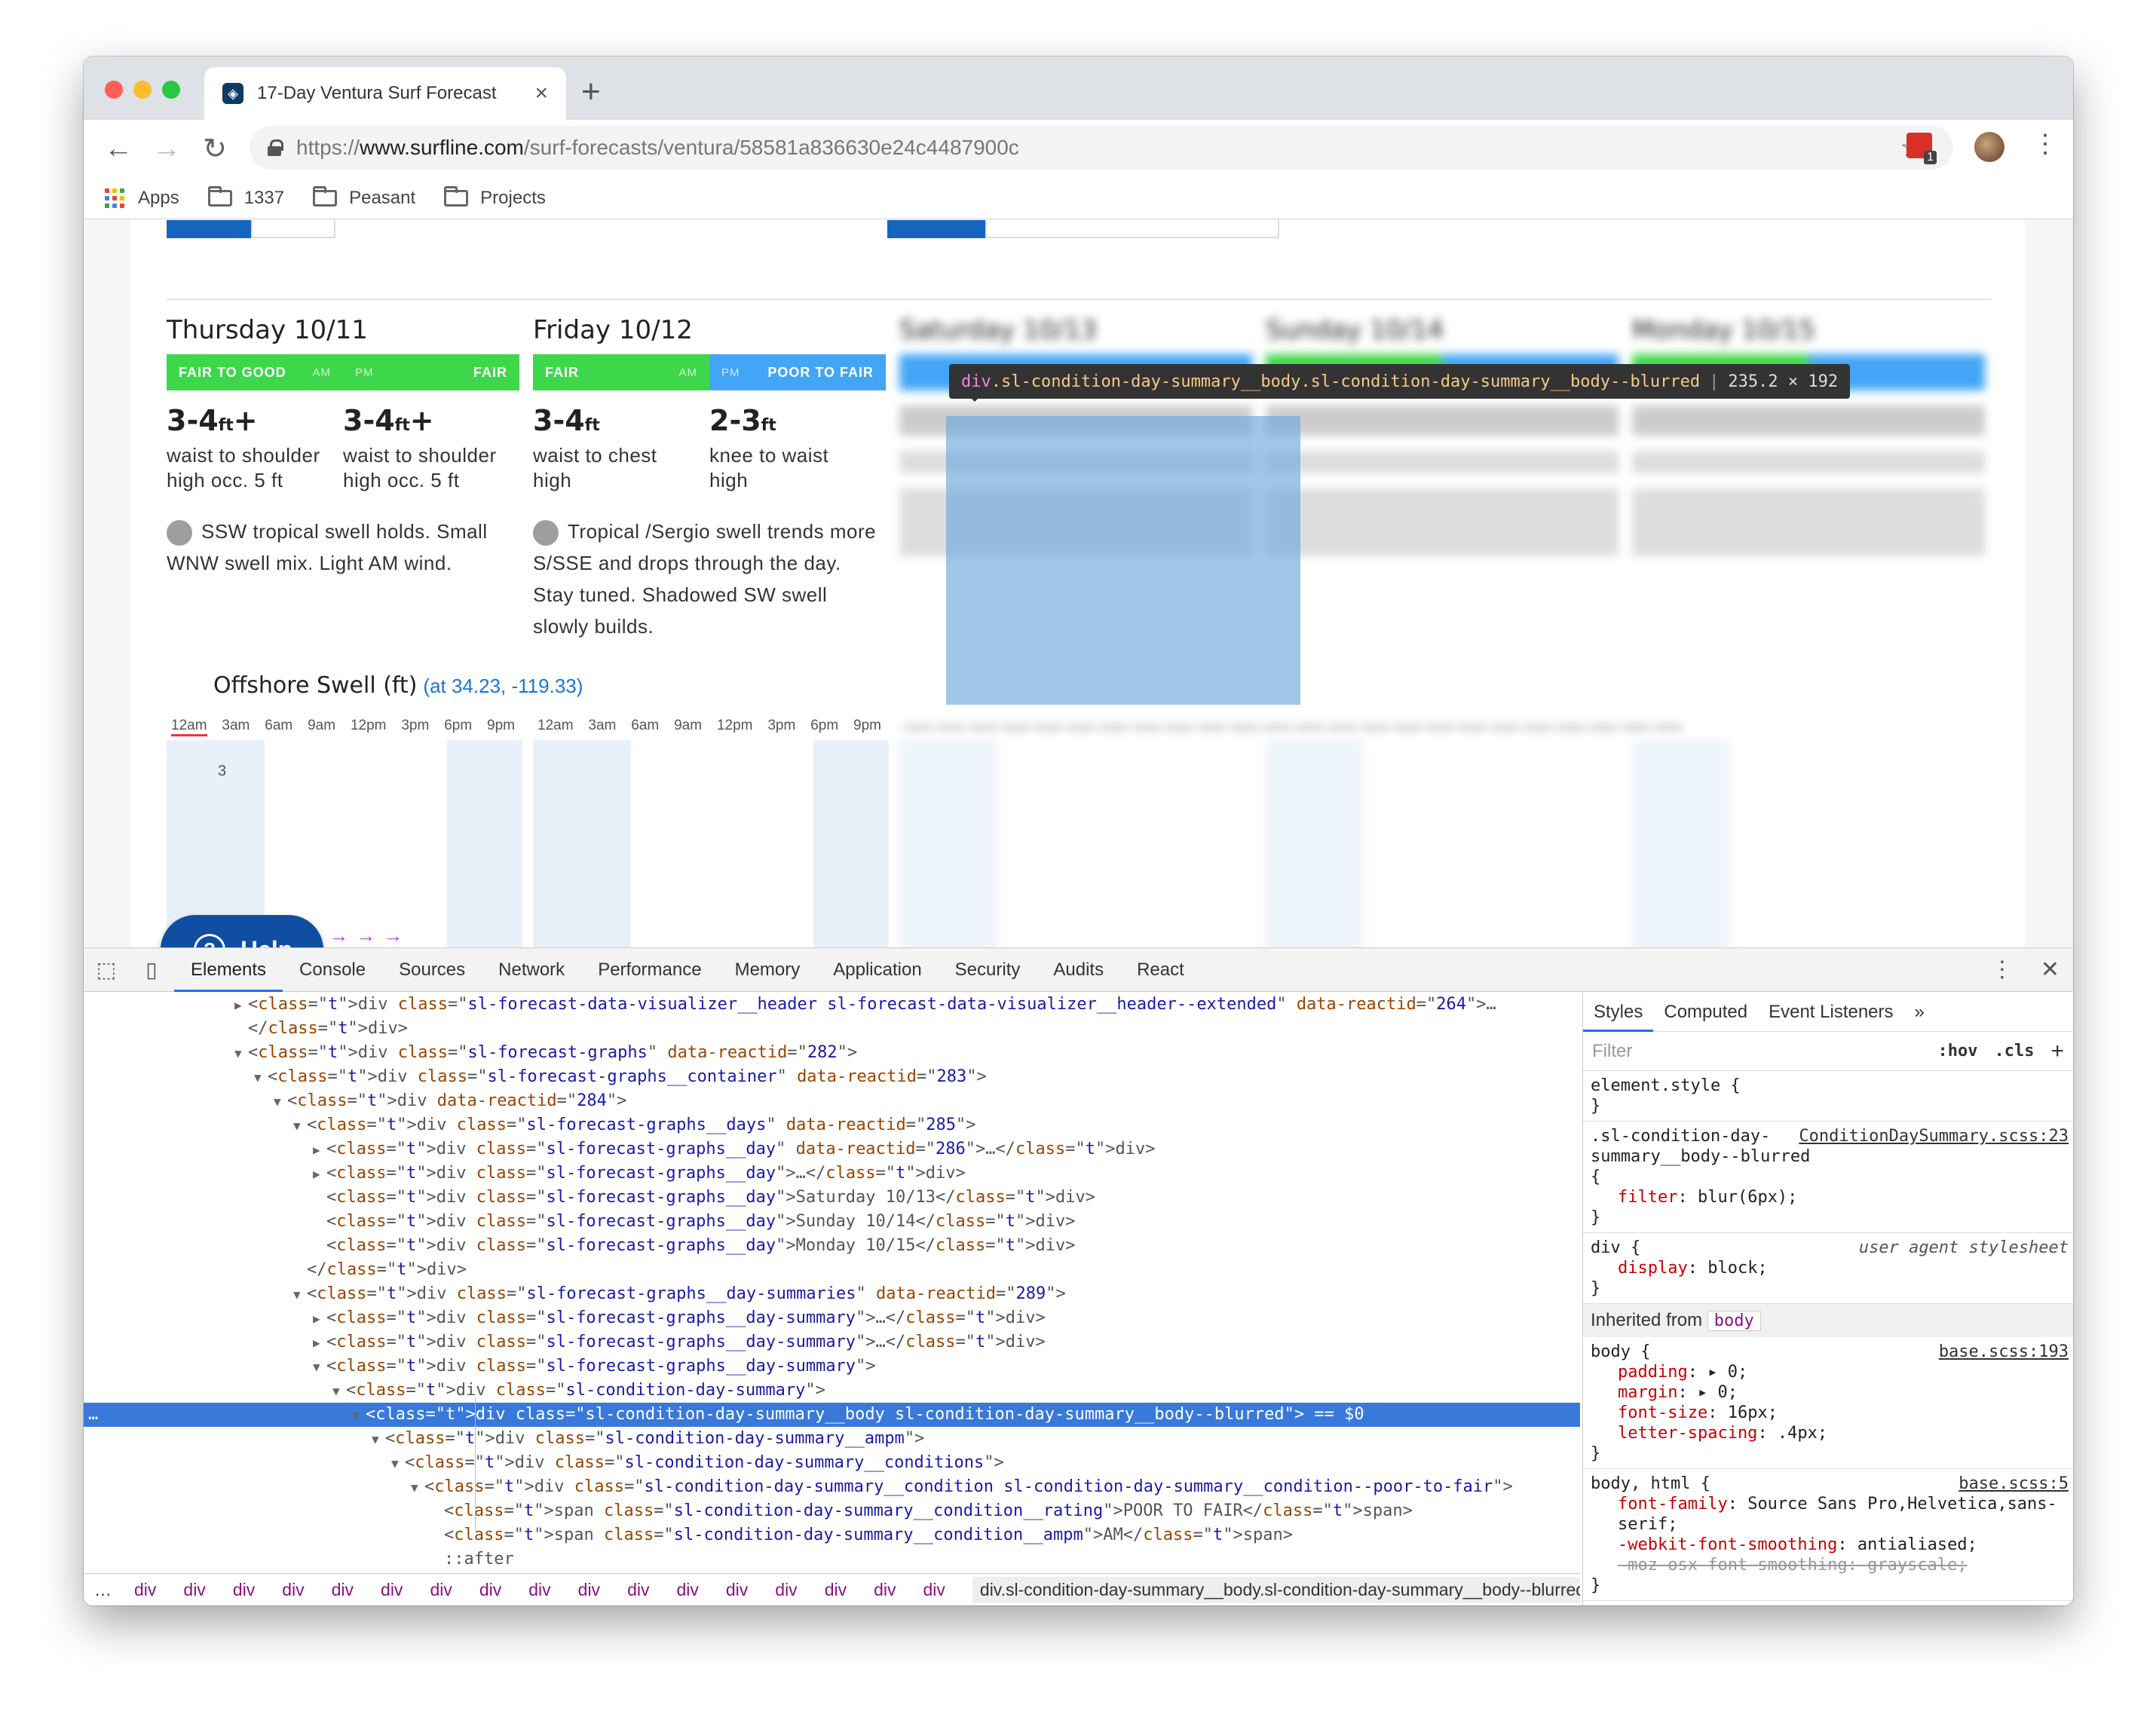  What do you see at coordinates (2002, 969) in the screenshot?
I see `devtools-menu-icon: ⋮` at bounding box center [2002, 969].